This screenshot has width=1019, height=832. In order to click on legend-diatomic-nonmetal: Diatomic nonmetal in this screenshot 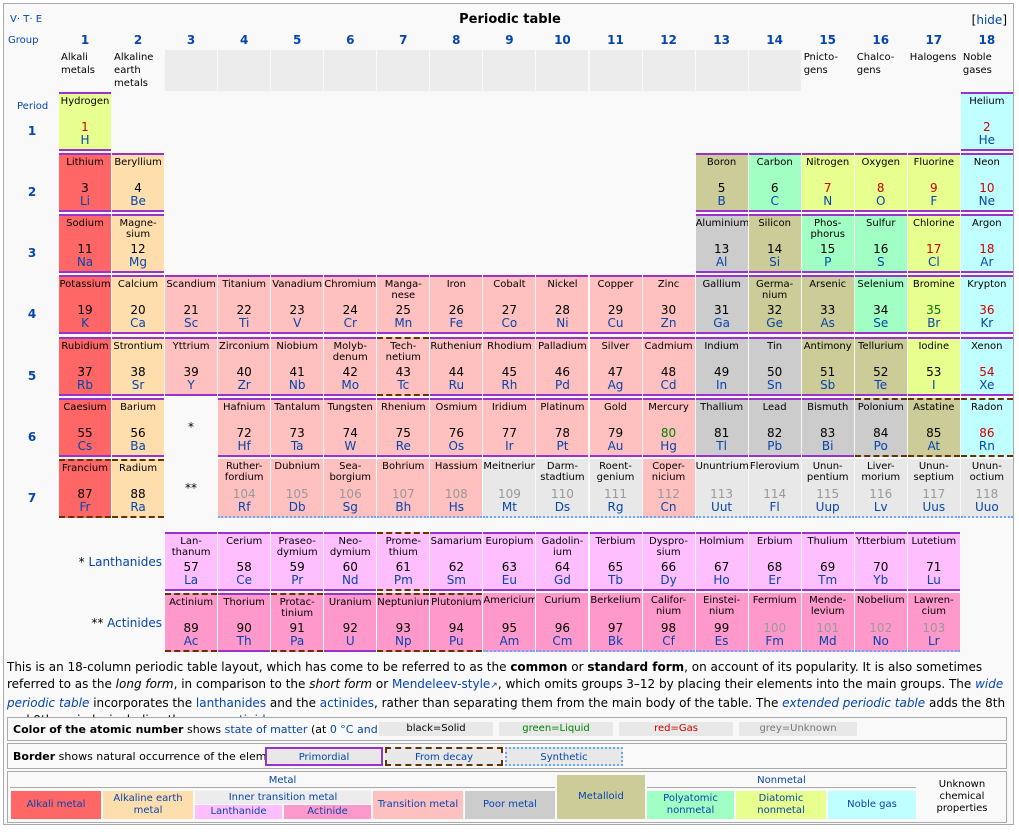, I will do `click(781, 805)`.